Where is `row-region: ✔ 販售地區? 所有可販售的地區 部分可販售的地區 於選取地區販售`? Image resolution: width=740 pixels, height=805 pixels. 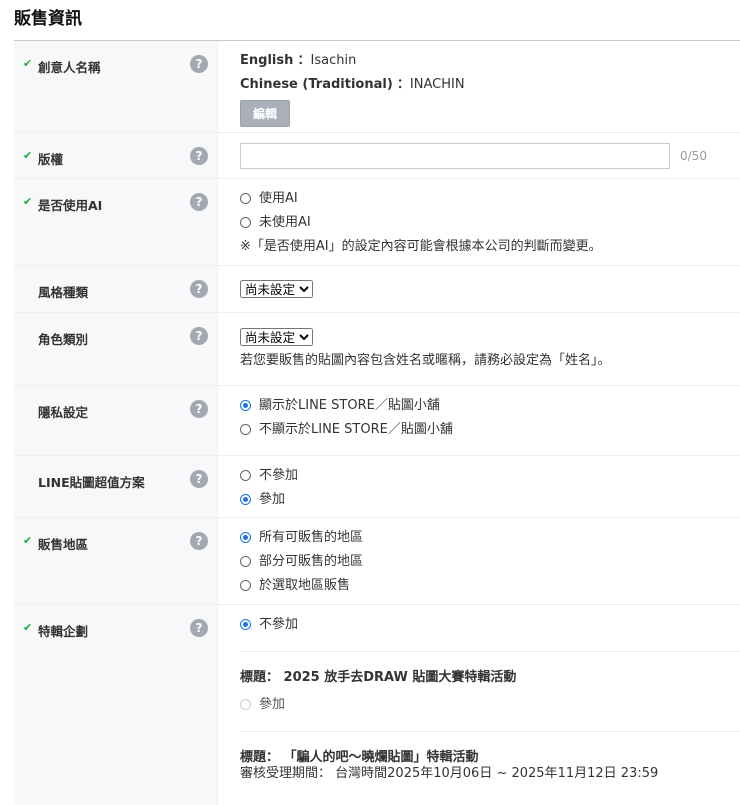
row-region: ✔ 販售地區? 所有可販售的地區 部分可販售的地區 於選取地區販售 is located at coordinates (377, 561).